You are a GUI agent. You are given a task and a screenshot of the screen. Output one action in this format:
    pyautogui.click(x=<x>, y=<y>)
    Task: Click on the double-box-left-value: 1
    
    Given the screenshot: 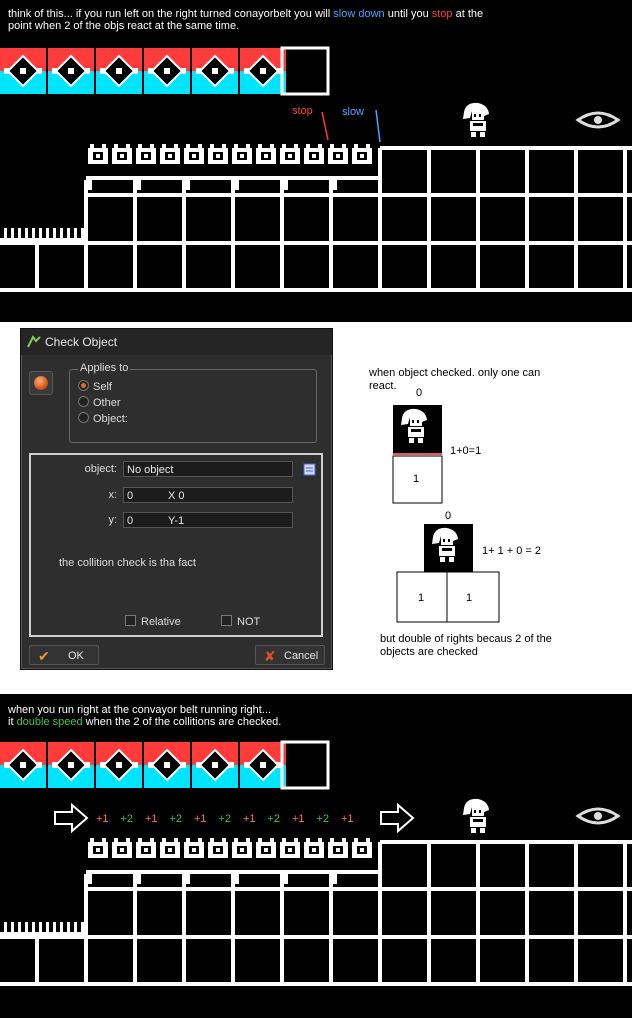 What is the action you would take?
    pyautogui.click(x=421, y=598)
    